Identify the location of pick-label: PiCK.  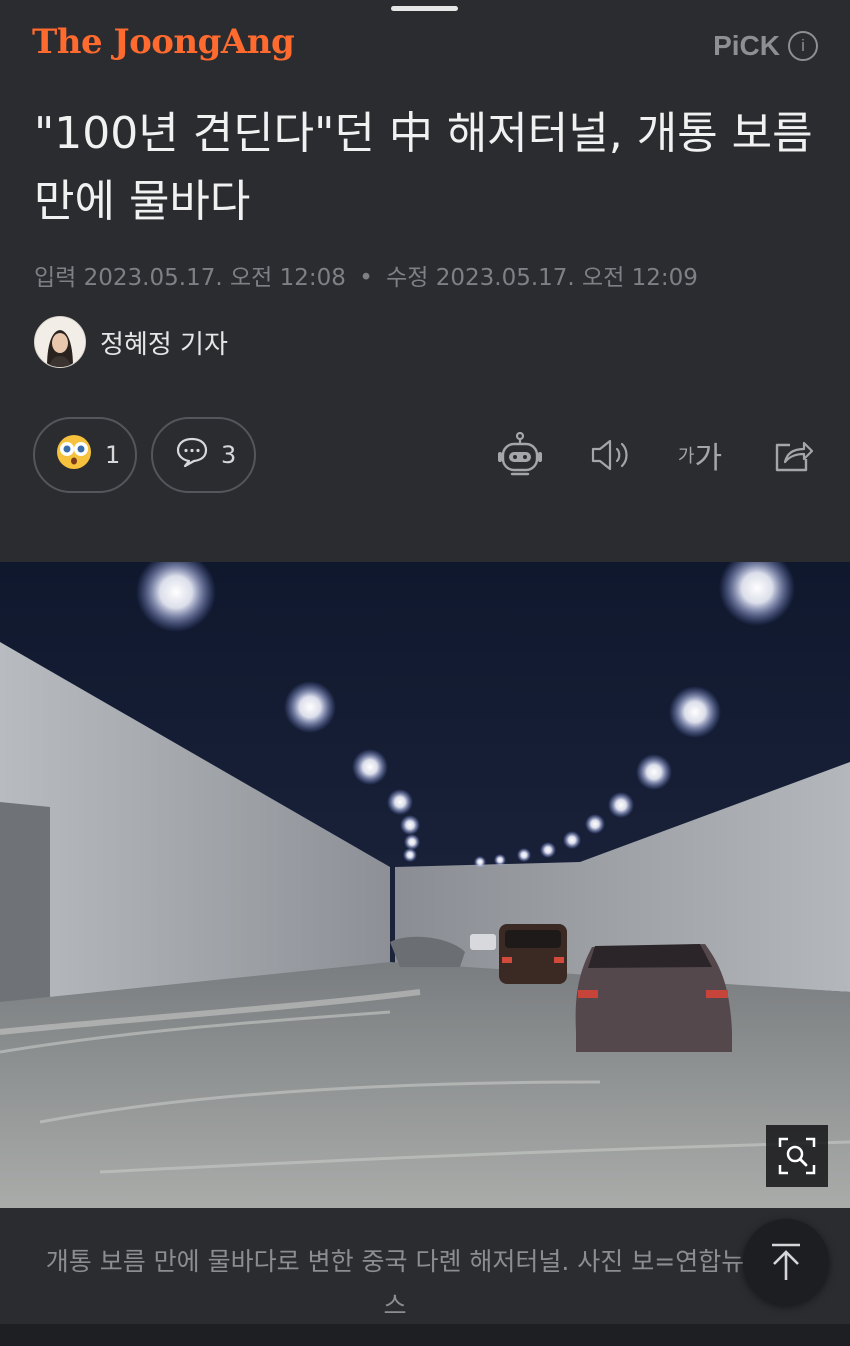
(746, 45).